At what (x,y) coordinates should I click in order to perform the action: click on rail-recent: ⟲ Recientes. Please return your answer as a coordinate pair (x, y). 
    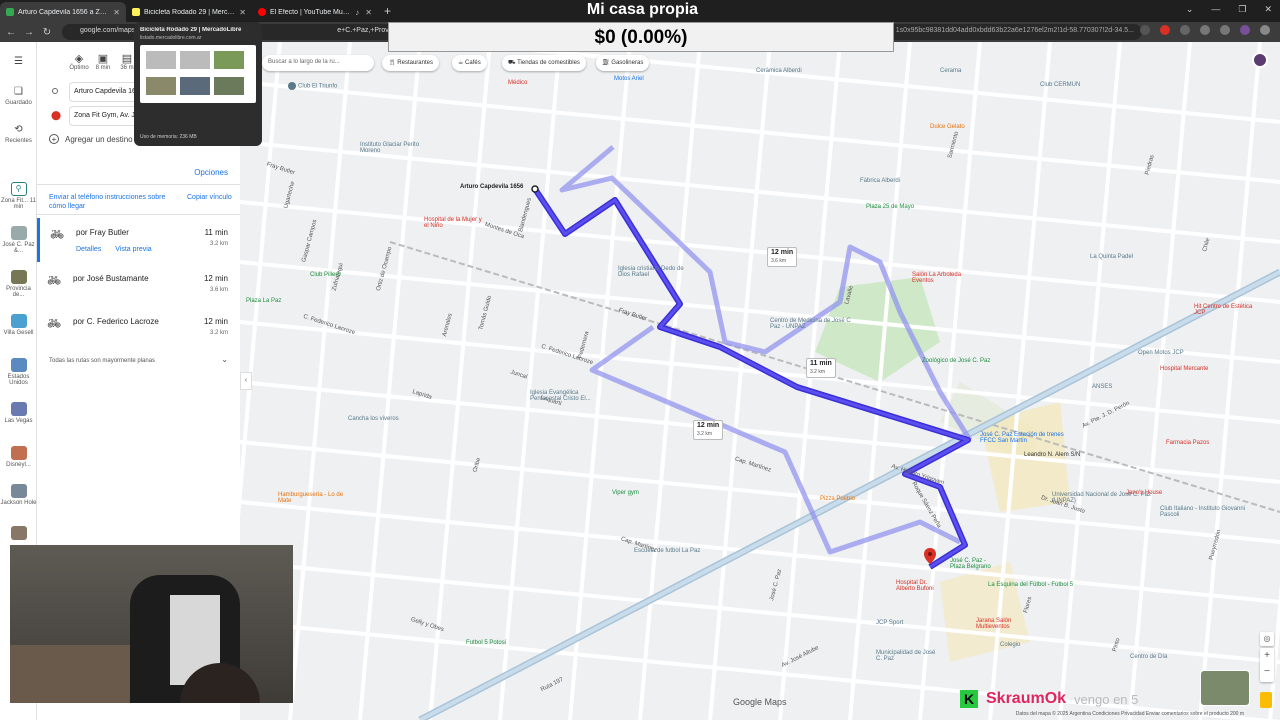
    Looking at the image, I should click on (18, 134).